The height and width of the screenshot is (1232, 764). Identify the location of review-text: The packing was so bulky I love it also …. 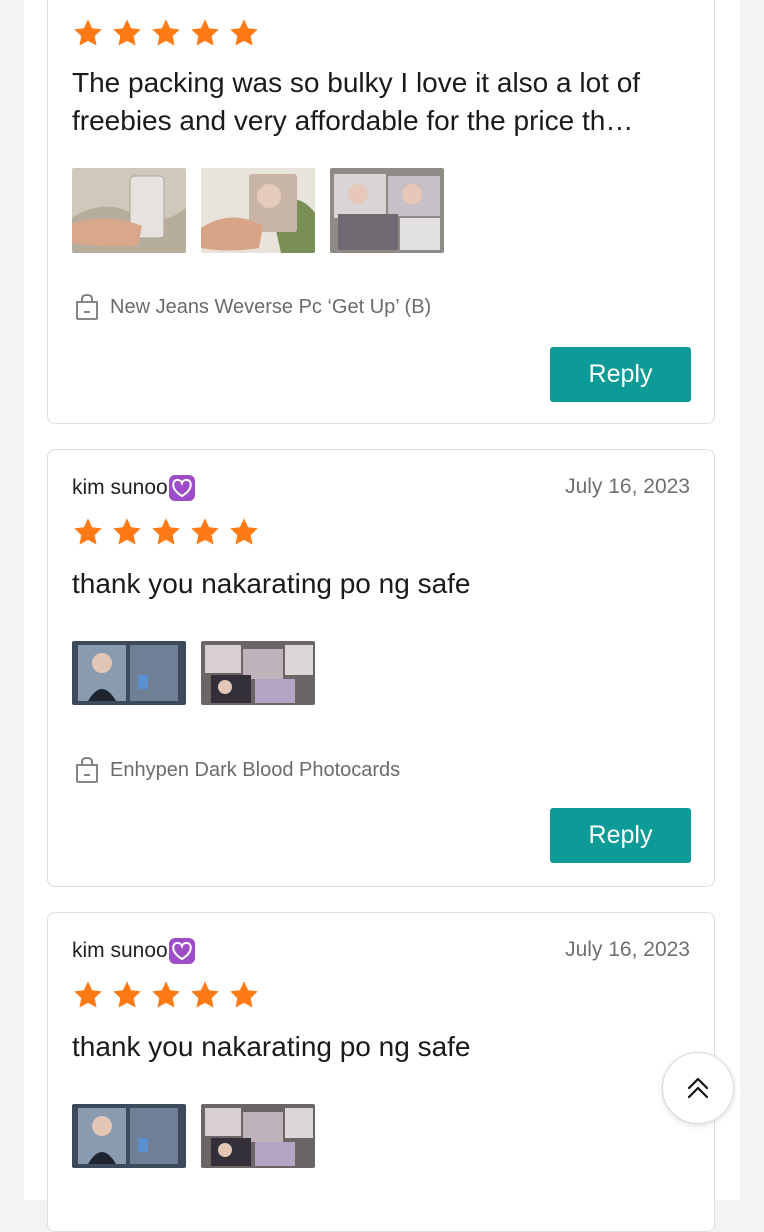
(356, 101).